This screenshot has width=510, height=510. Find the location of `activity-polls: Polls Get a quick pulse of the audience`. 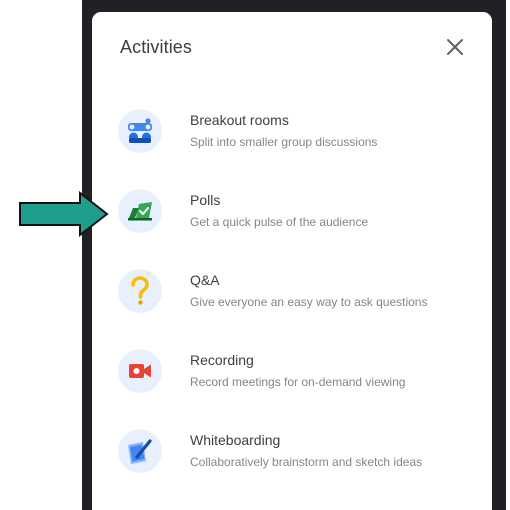

activity-polls: Polls Get a quick pulse of the audience is located at coordinates (298, 227).